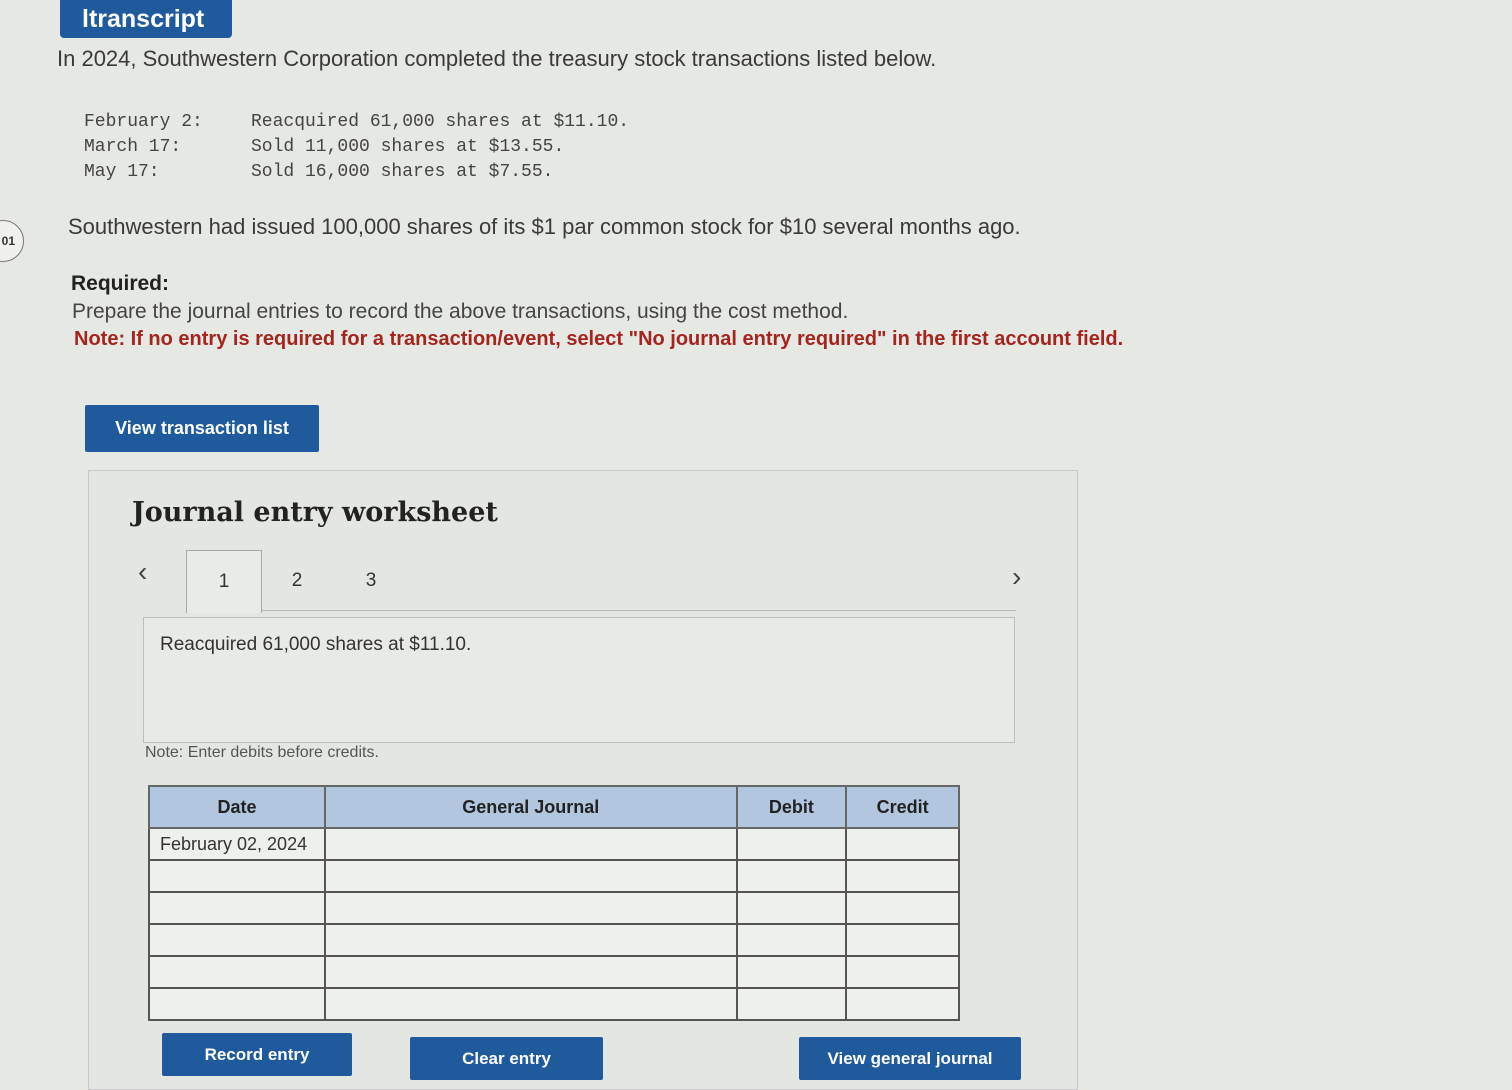  What do you see at coordinates (1016, 577) in the screenshot?
I see `chevron-right-icon: ›` at bounding box center [1016, 577].